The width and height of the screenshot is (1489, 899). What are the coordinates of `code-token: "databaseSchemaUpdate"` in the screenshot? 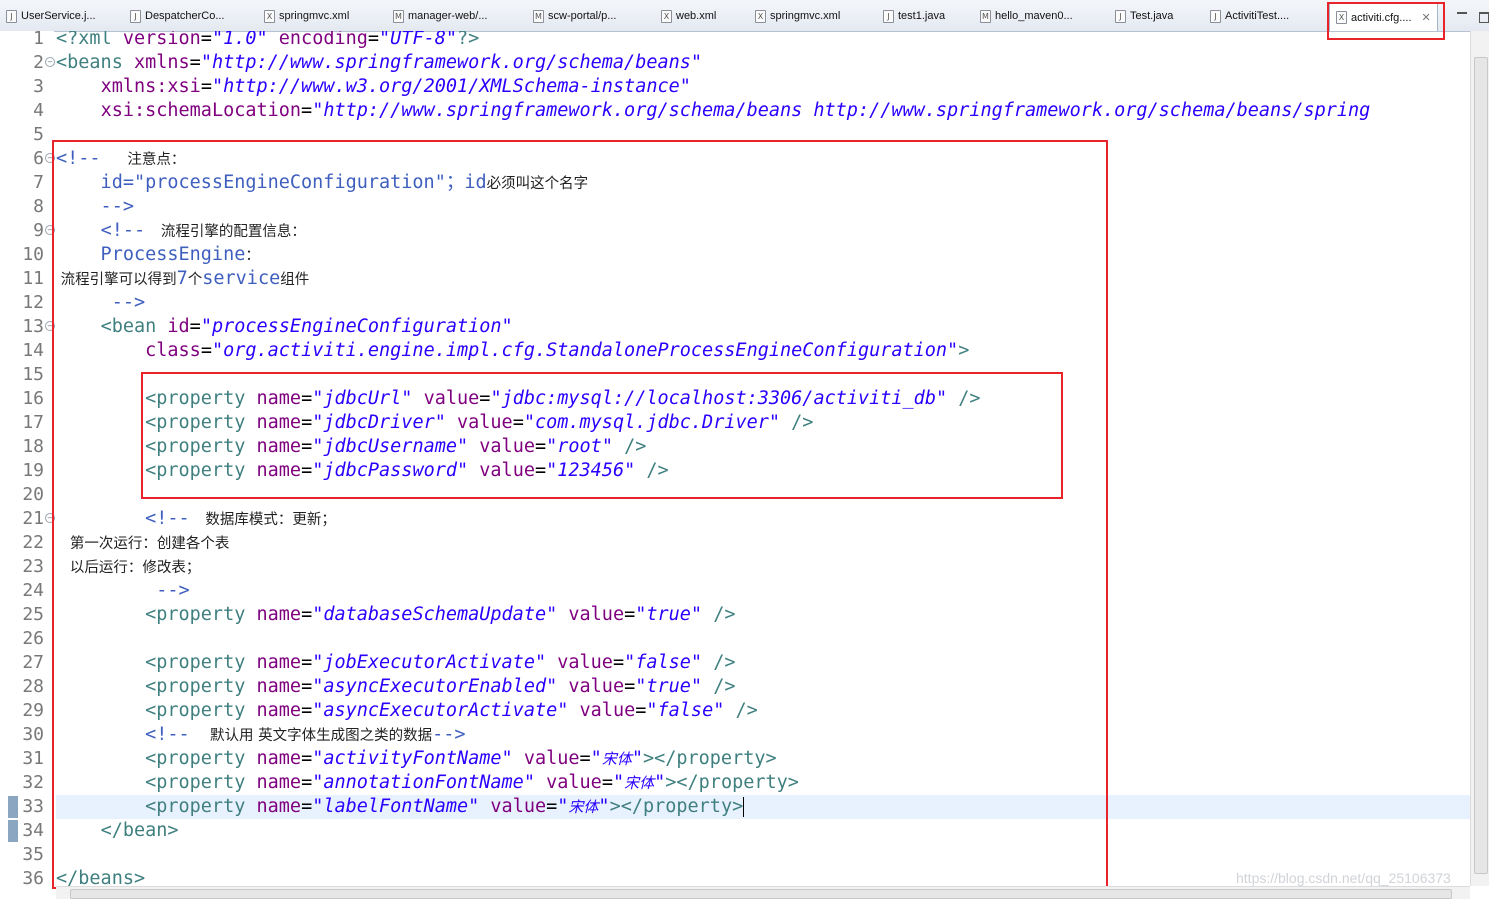 It's located at (435, 614).